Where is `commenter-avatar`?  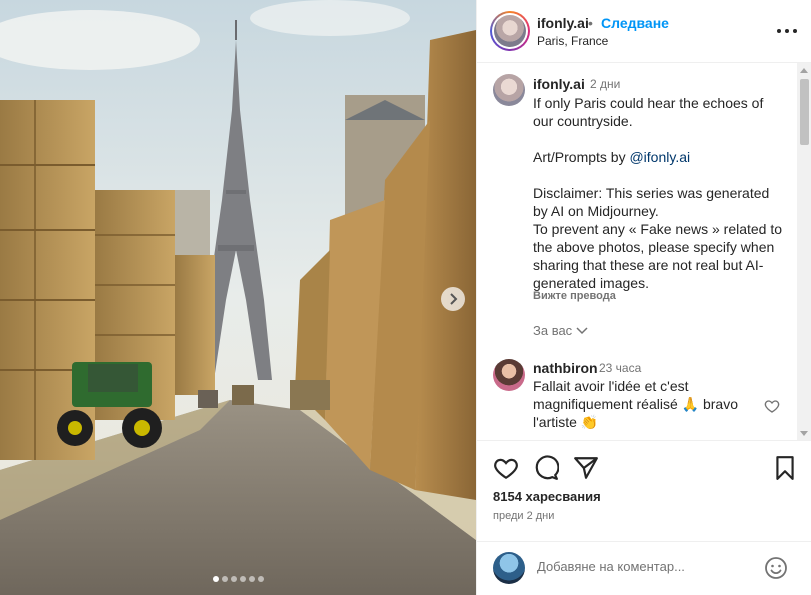 commenter-avatar is located at coordinates (509, 375).